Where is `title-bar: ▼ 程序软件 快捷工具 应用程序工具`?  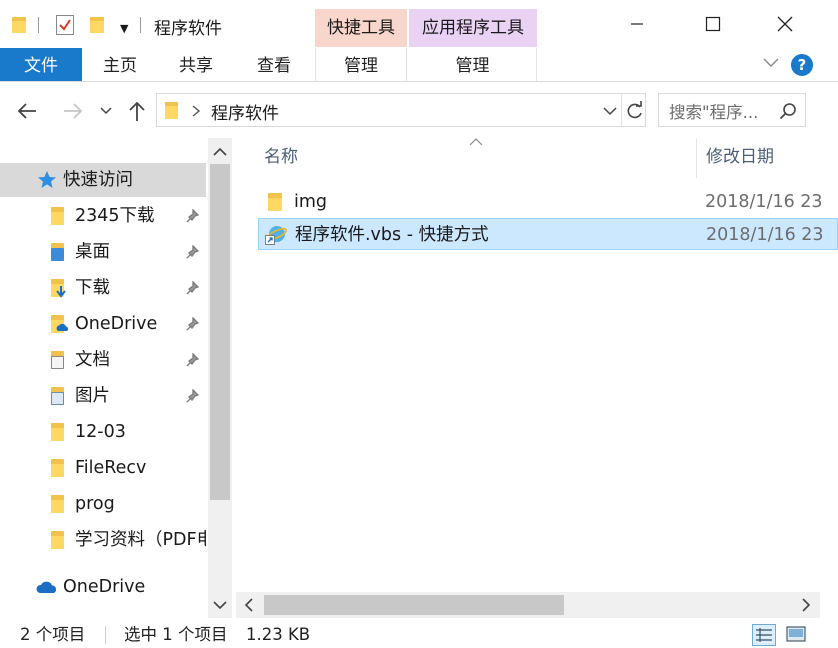
title-bar: ▼ 程序软件 快捷工具 应用程序工具 is located at coordinates (419, 24).